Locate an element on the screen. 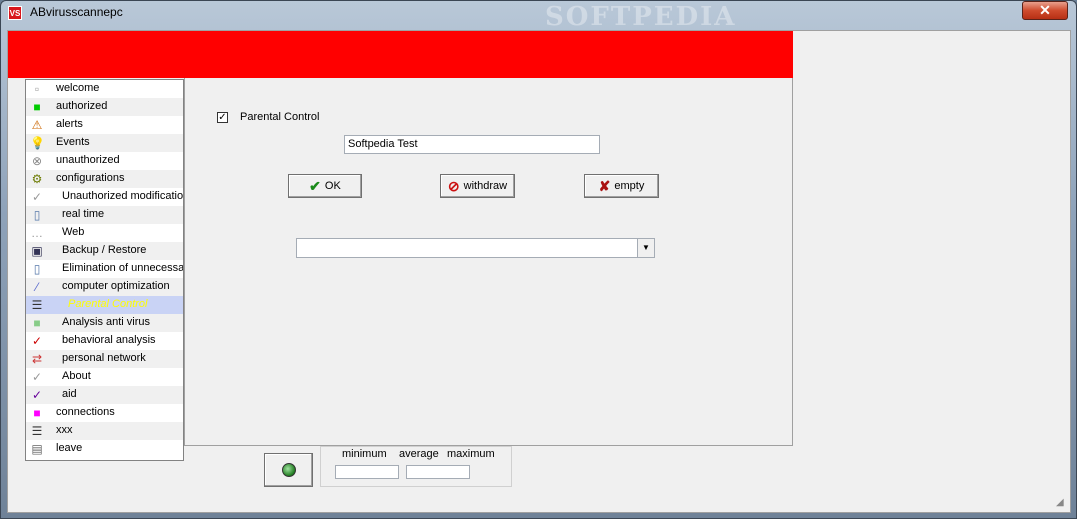 Image resolution: width=1077 pixels, height=519 pixels. network-icon: ⇄ is located at coordinates (37, 359).